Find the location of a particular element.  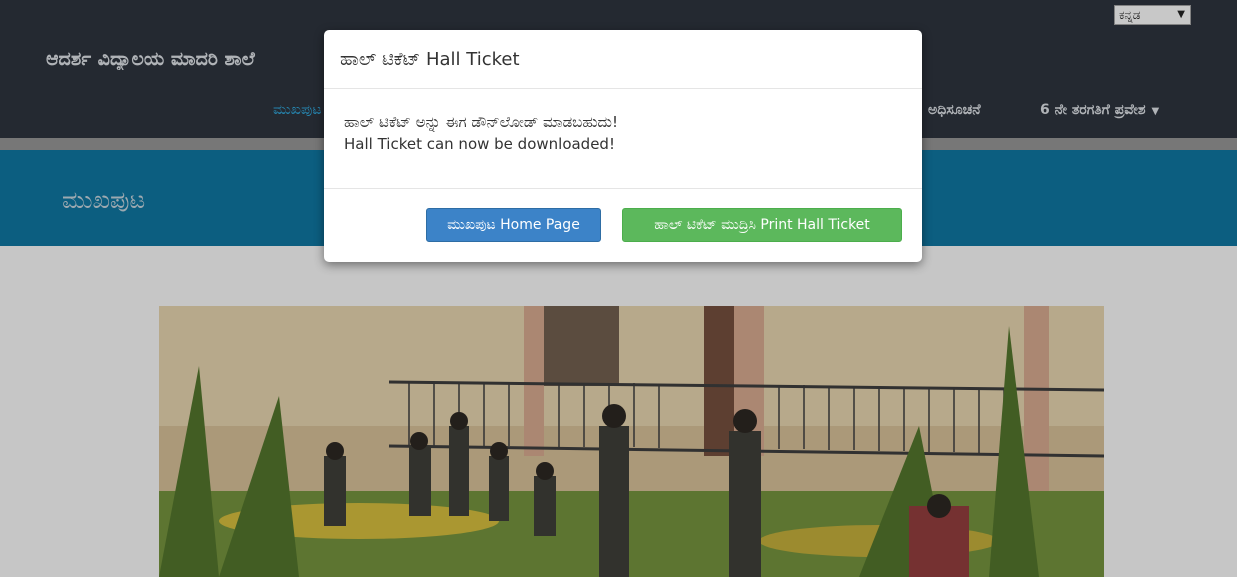

dialog-message-kannada: ಹಾಲ್ ಟಿಕೆಟ್ ಅನ್ನು ಈಗ ಡೌನ್‌ಲೋಡ್ ಮಾಡಬಹುದು! is located at coordinates (481, 122).